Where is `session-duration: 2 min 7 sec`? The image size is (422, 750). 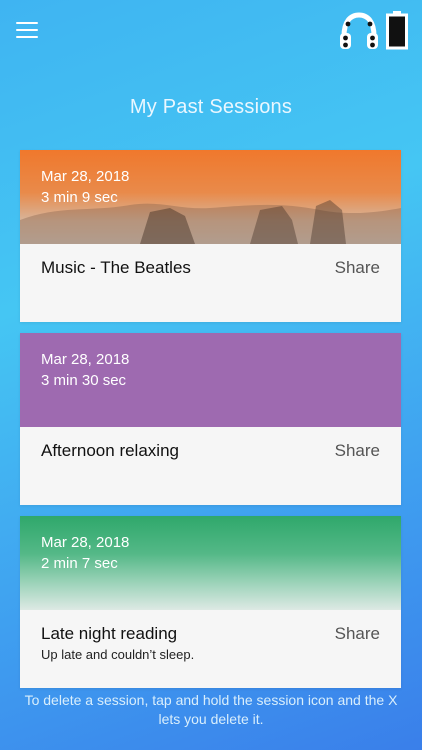
session-duration: 2 min 7 sec is located at coordinates (79, 563).